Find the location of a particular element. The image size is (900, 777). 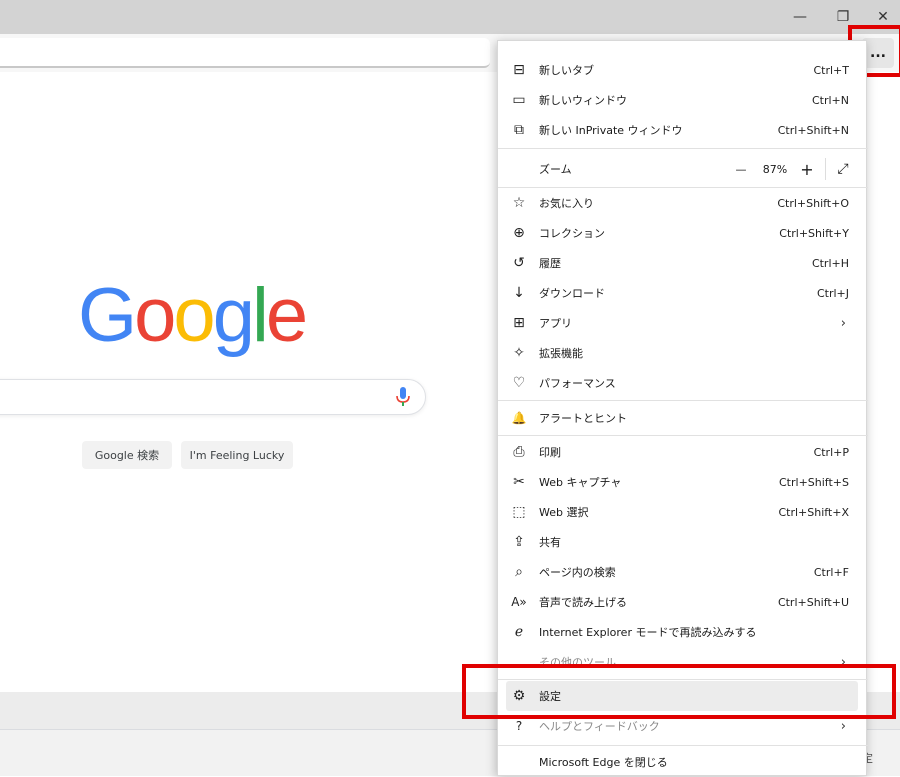

menu-item-shortcut: Ctrl+T is located at coordinates (831, 70).